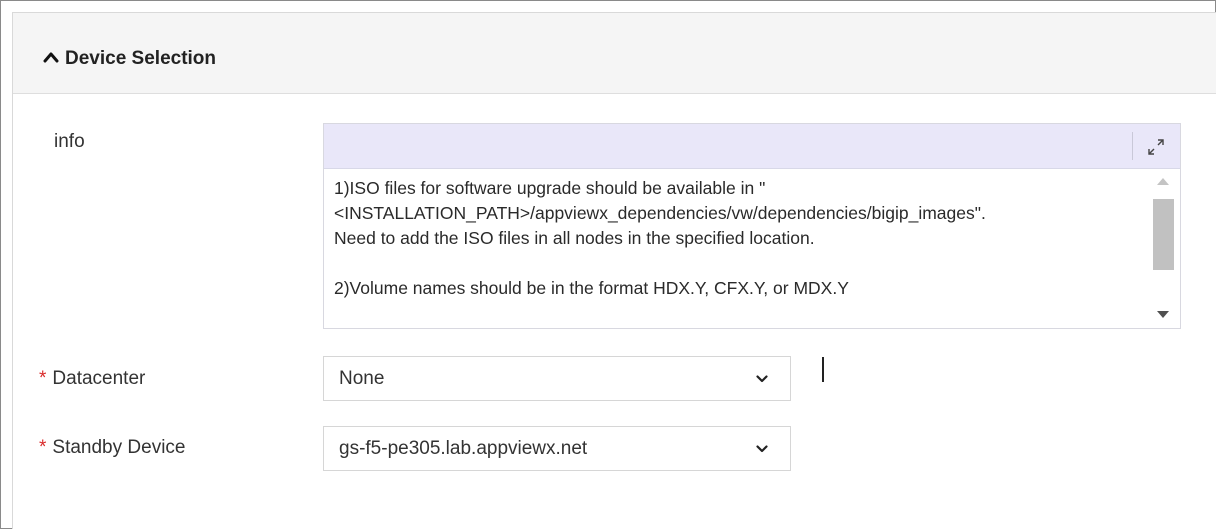 Image resolution: width=1216 pixels, height=529 pixels. I want to click on info-label: info, so click(69, 141).